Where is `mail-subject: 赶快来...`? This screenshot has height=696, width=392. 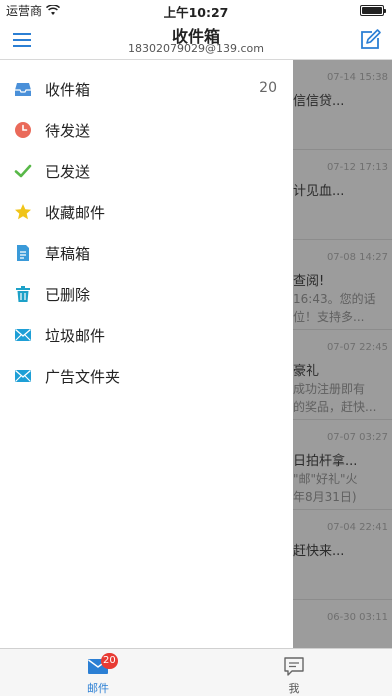
mail-subject: 赶快来... is located at coordinates (319, 551).